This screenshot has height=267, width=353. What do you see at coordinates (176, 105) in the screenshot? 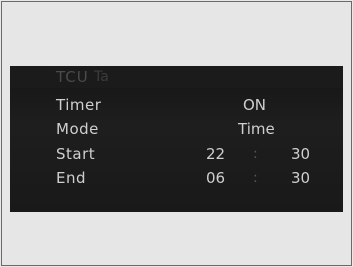
I see `timer-row: Timer ON` at bounding box center [176, 105].